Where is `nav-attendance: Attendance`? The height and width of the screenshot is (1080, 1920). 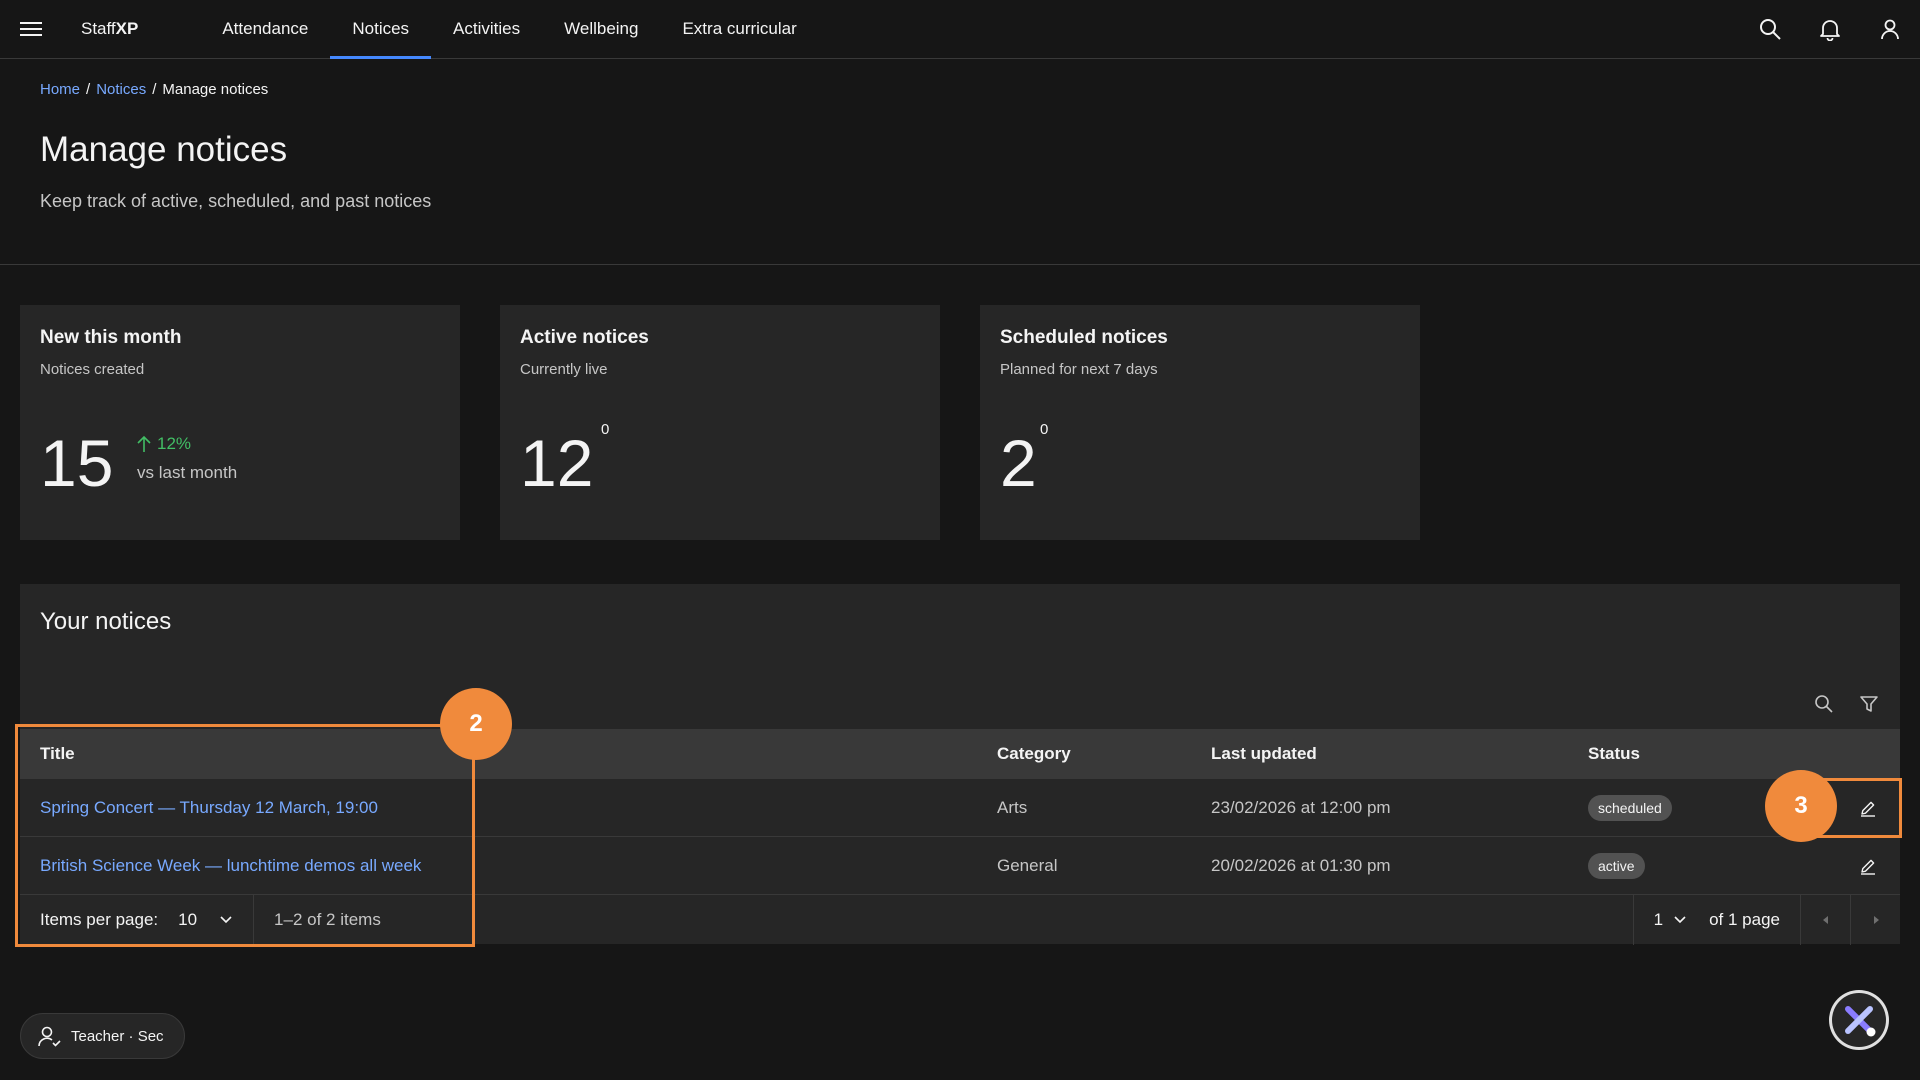 nav-attendance: Attendance is located at coordinates (265, 29).